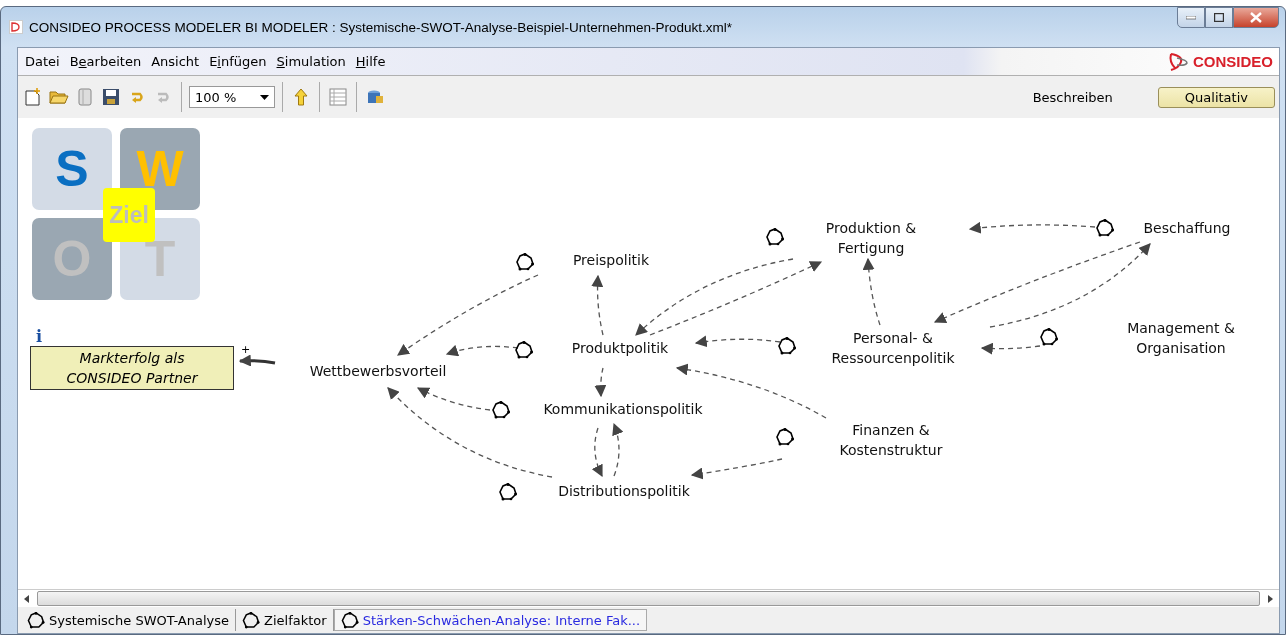  What do you see at coordinates (611, 260) in the screenshot?
I see `factor-node: Preispolitik` at bounding box center [611, 260].